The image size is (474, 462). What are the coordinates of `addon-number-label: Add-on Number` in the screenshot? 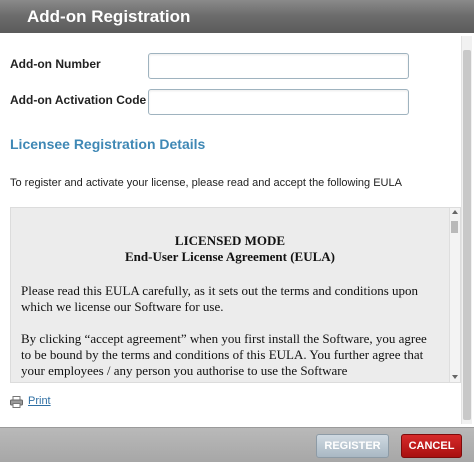 It's located at (55, 64).